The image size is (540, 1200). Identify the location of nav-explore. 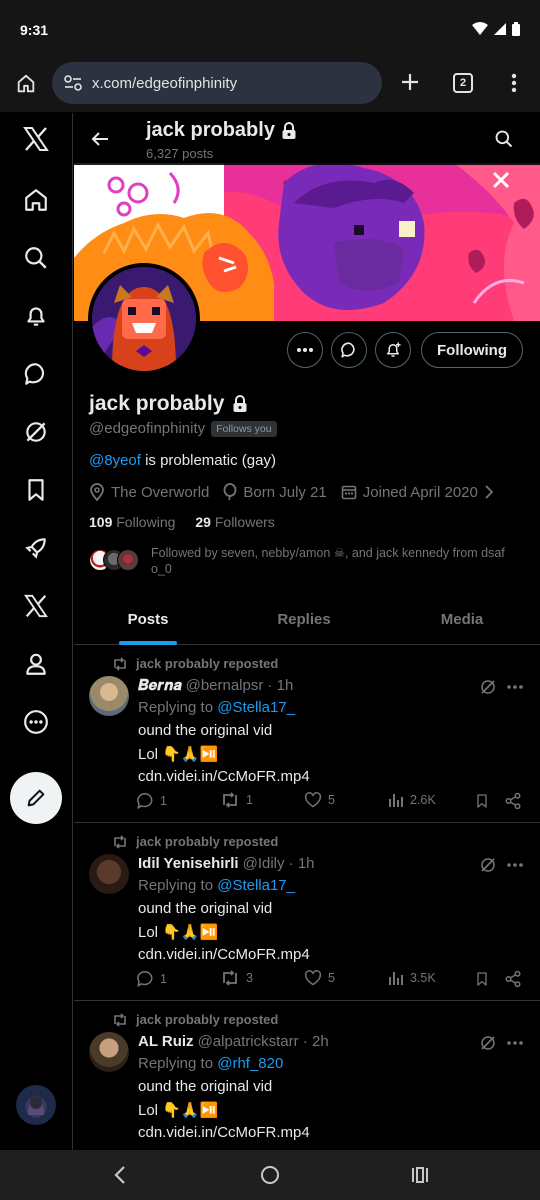
(36, 258).